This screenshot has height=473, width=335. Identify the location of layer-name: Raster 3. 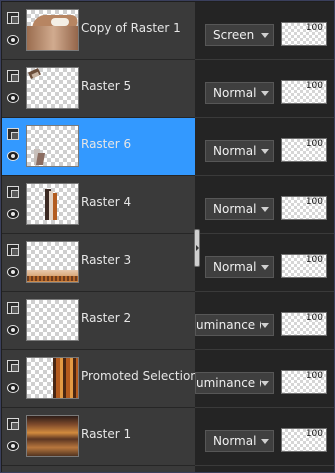
(106, 260).